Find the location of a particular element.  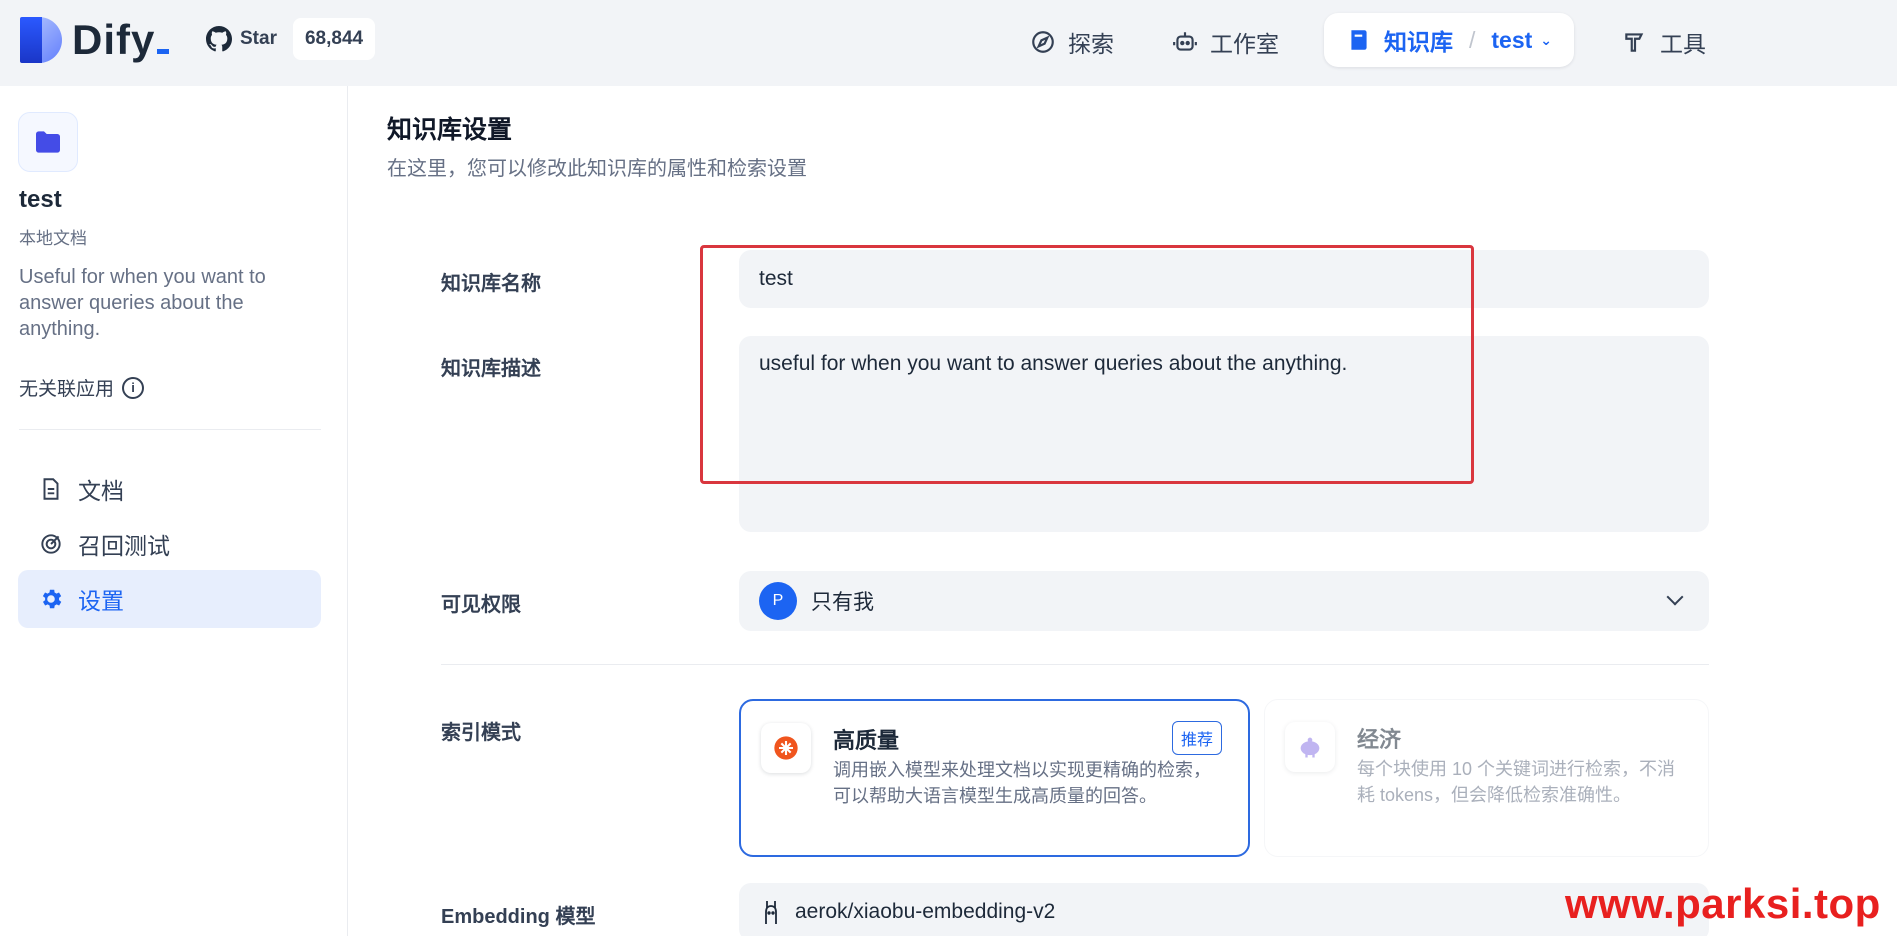

sidebar-item-hit-testing: 召回测试 is located at coordinates (169, 544).